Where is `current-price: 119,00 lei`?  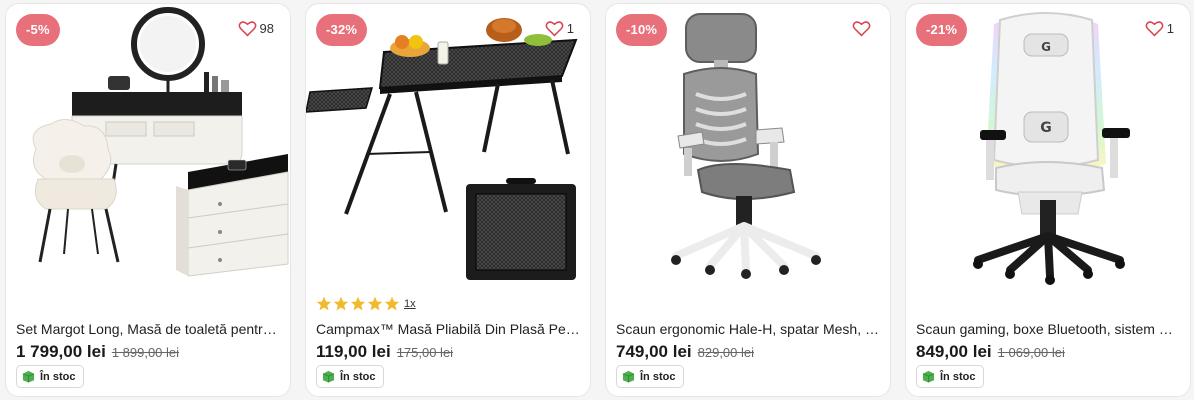 current-price: 119,00 lei is located at coordinates (353, 351).